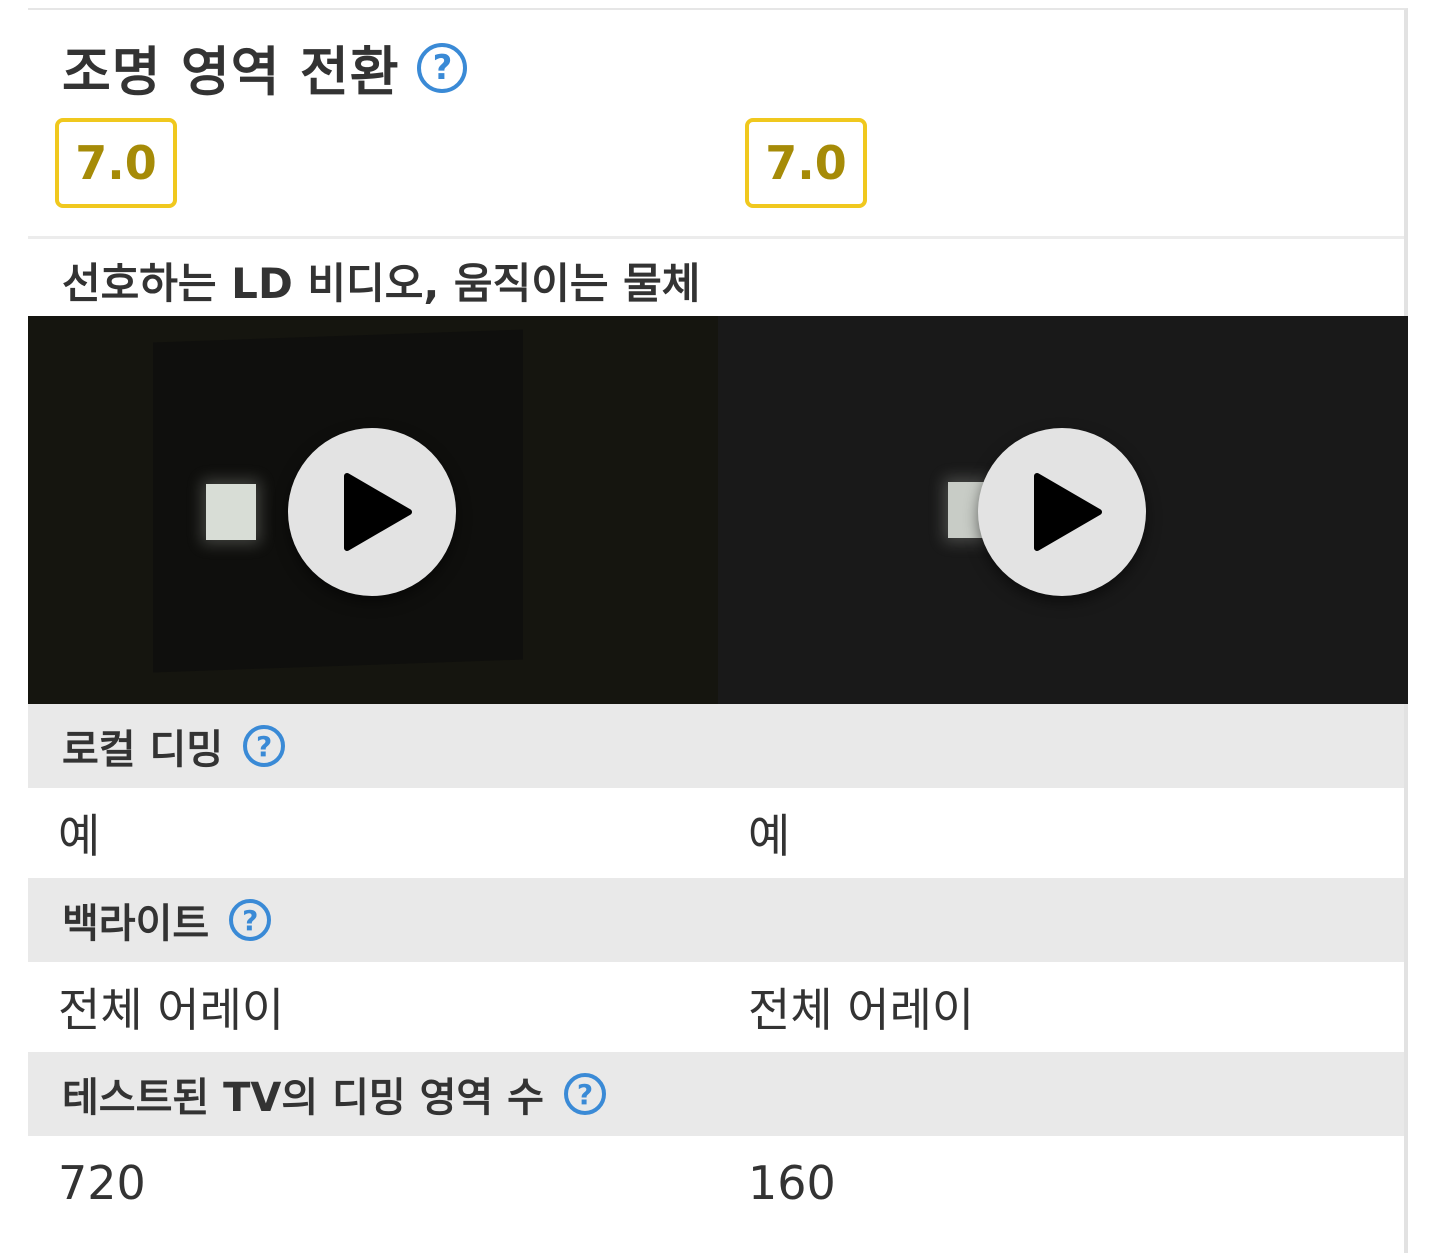  I want to click on value-right: 전체 어레이, so click(861, 1010).